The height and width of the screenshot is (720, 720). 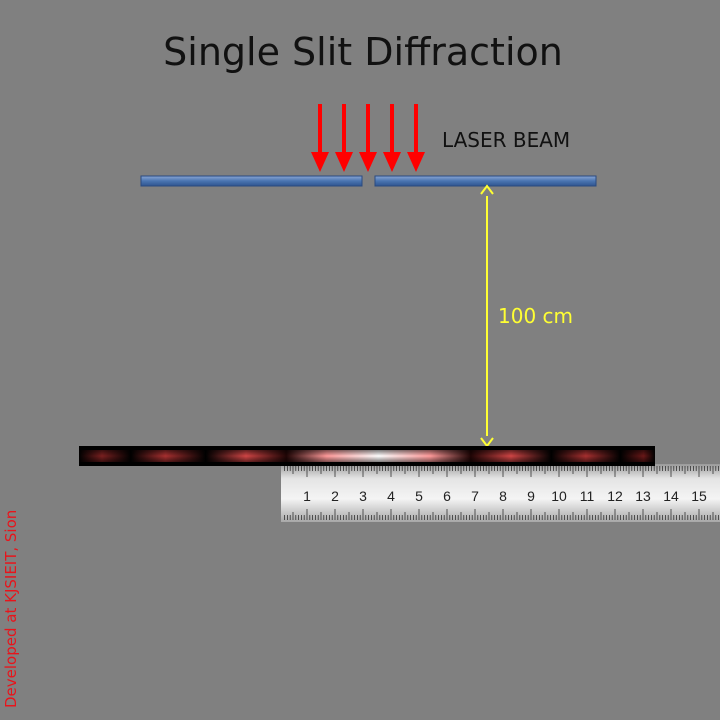 I want to click on ruler-number: 8, so click(x=503, y=496).